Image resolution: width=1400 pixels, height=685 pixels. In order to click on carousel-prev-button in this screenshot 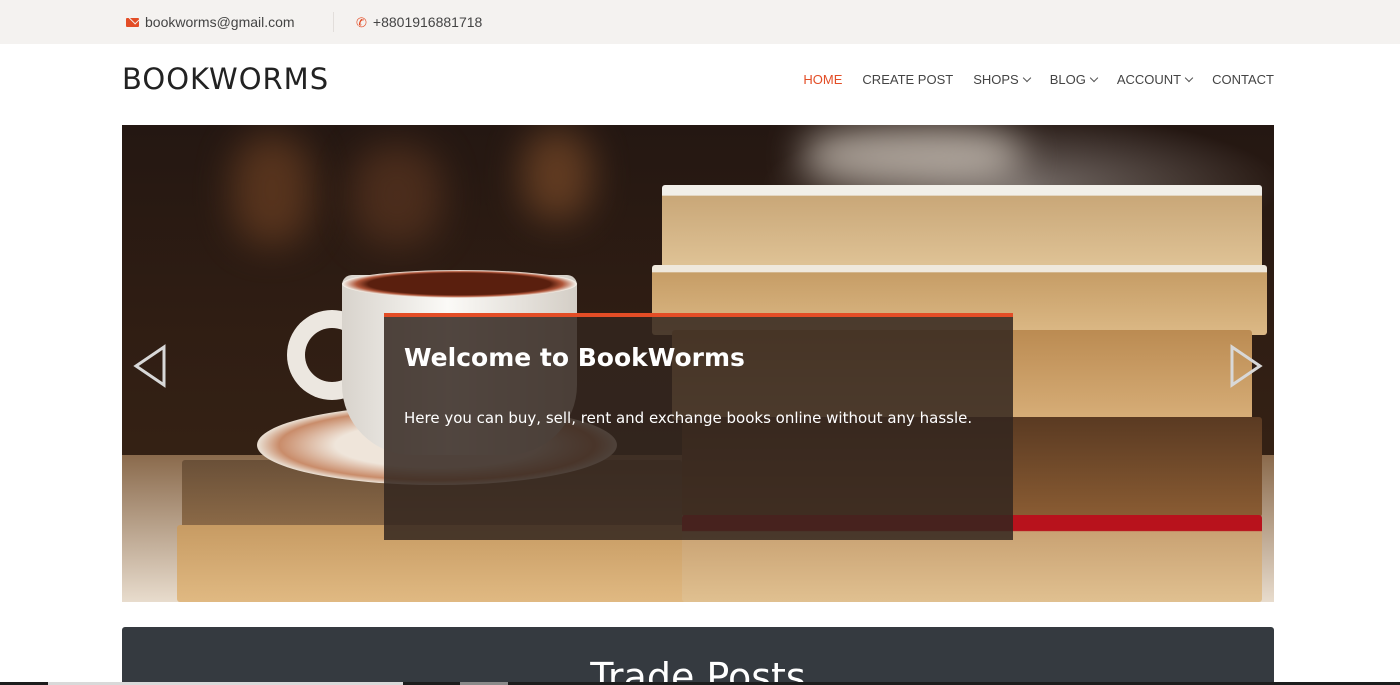, I will do `click(150, 366)`.